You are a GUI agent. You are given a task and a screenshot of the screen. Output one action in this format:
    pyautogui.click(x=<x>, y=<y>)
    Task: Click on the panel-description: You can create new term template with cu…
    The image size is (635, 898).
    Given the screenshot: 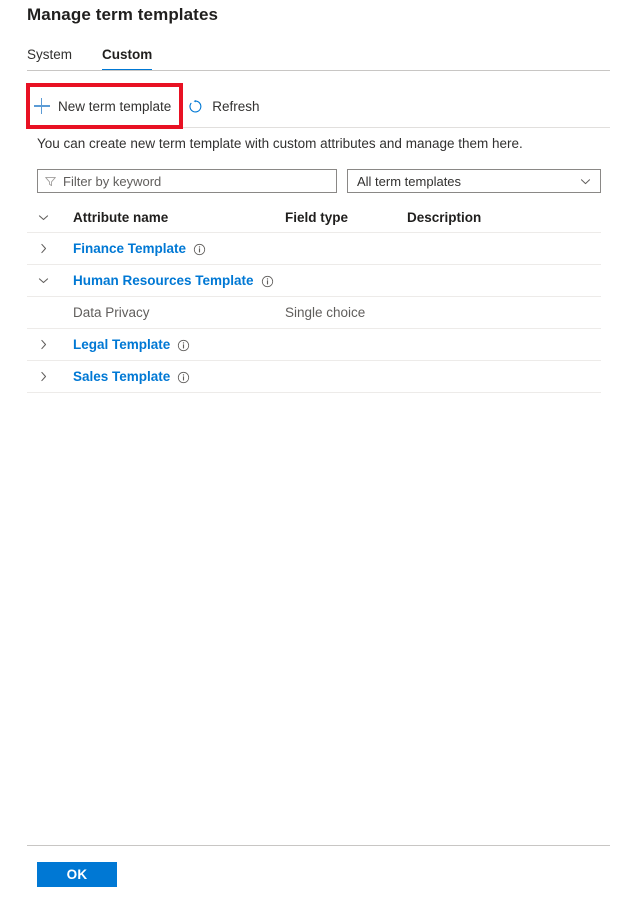 What is the action you would take?
    pyautogui.click(x=280, y=143)
    